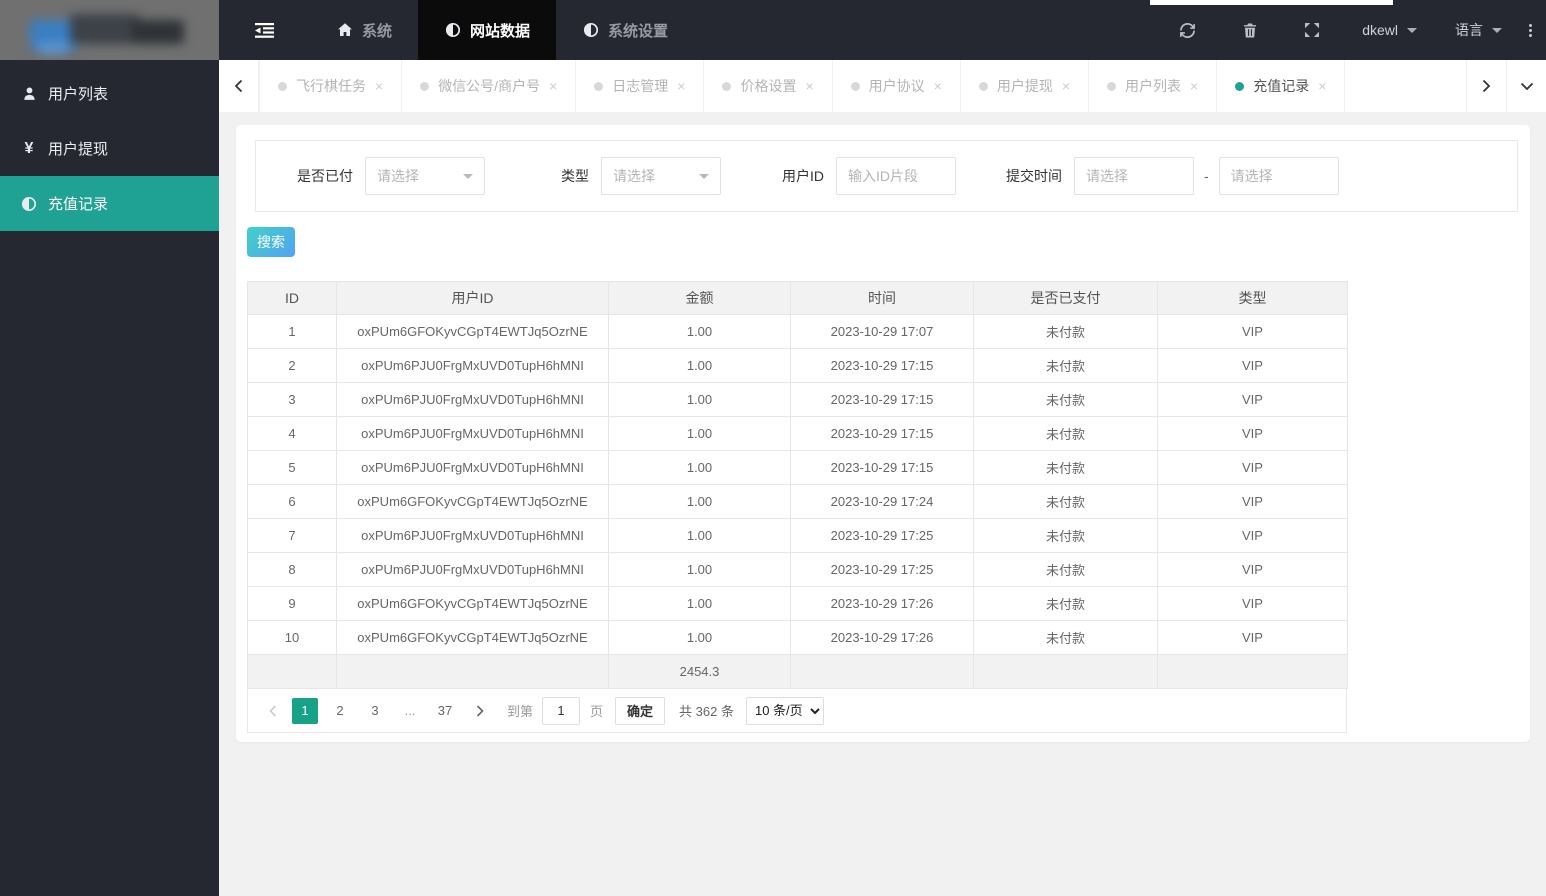  Describe the element at coordinates (1533, 30) in the screenshot. I see `more-options-icon` at that location.